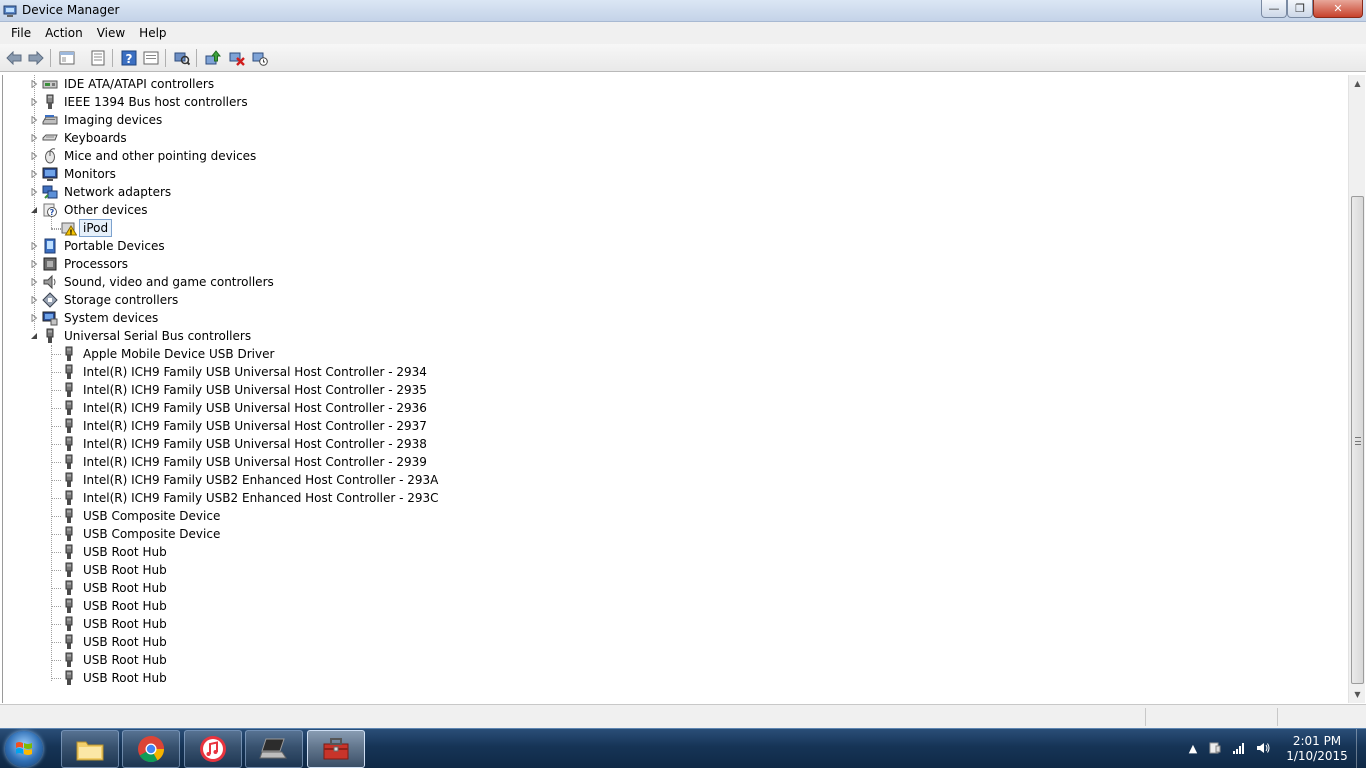 This screenshot has width=1366, height=768. I want to click on device-tray-icon, so click(1215, 748).